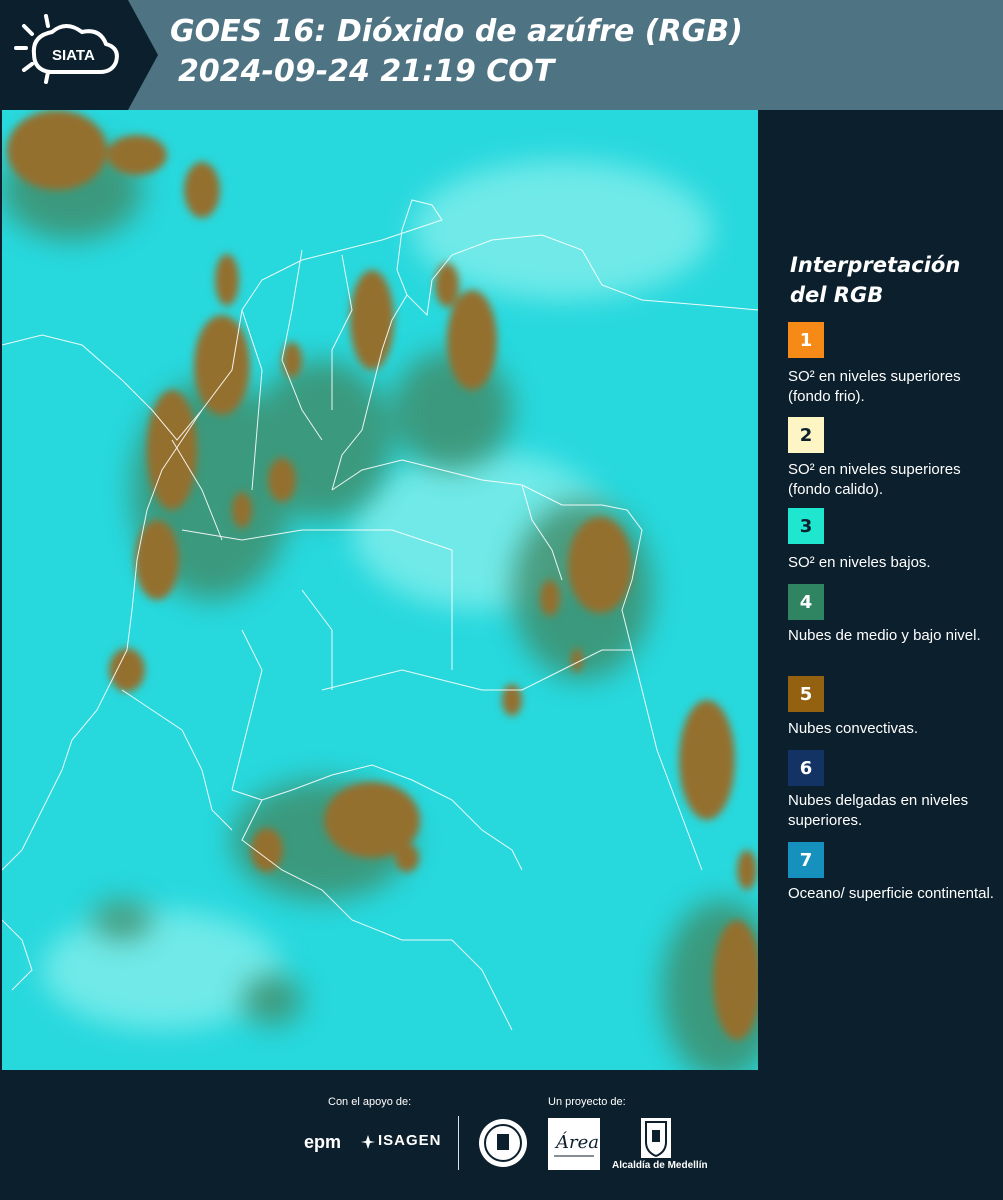  What do you see at coordinates (587, 1102) in the screenshot?
I see `project-label: Un proyecto de:` at bounding box center [587, 1102].